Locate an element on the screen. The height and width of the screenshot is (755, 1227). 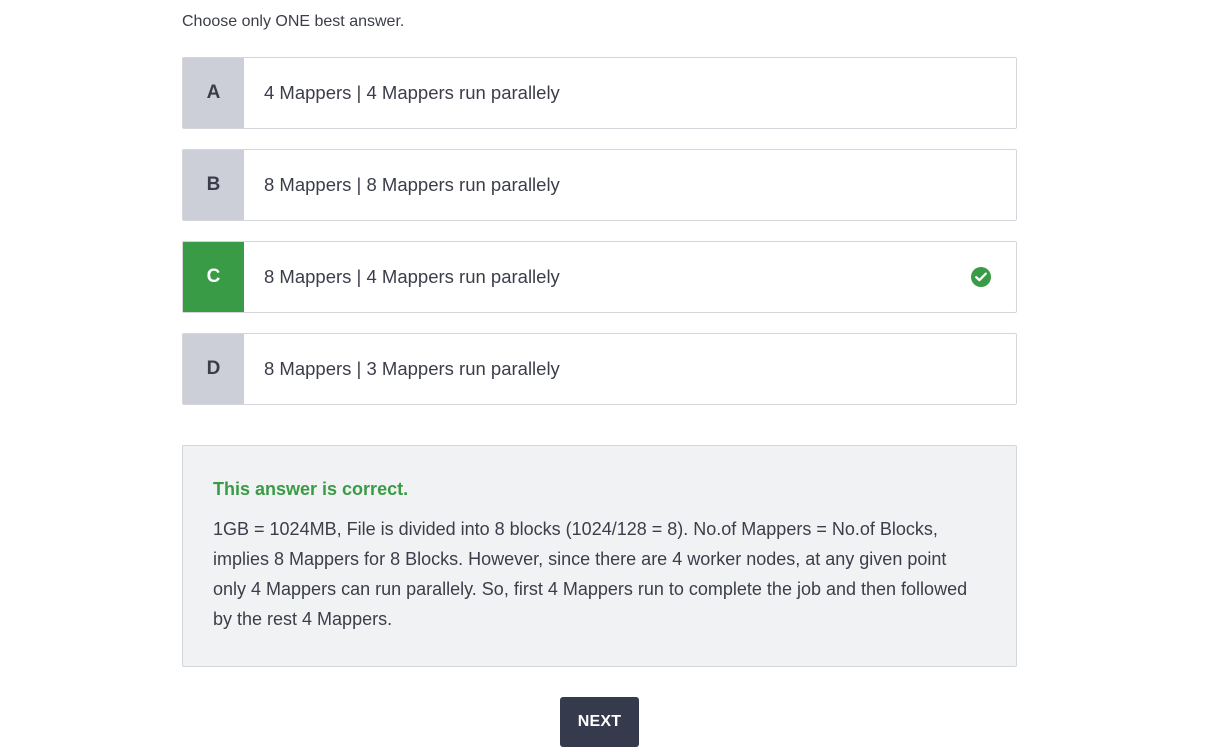
option-text: 4 Mappers | 4 Mappers run parallely is located at coordinates (412, 92).